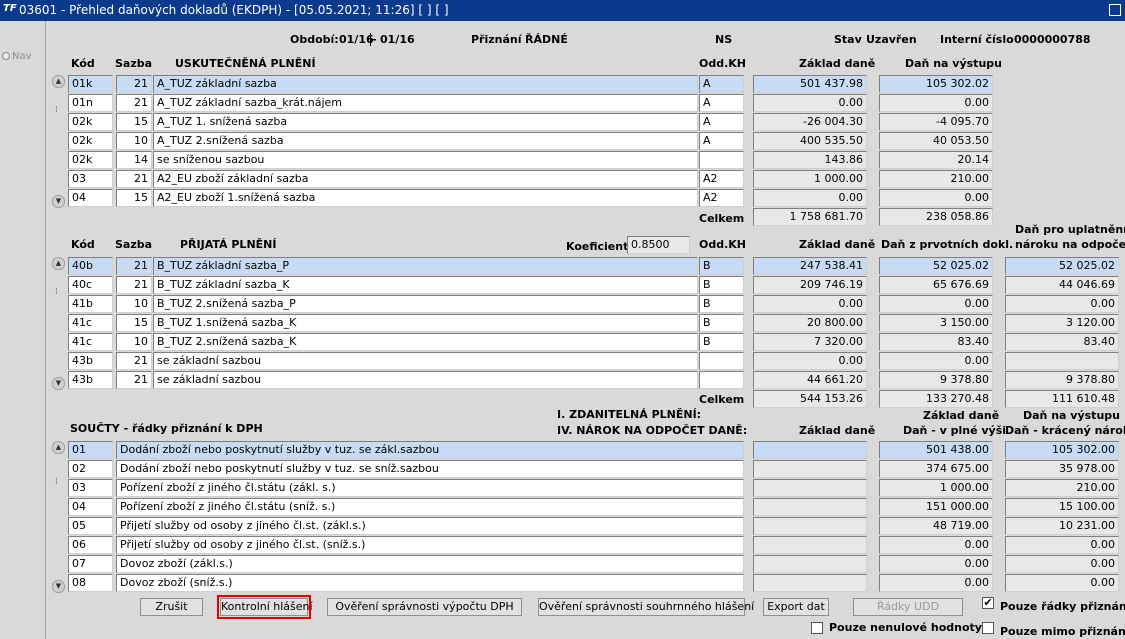 This screenshot has width=1125, height=639. What do you see at coordinates (1062, 469) in the screenshot?
I see `row-right: 35 978.00` at bounding box center [1062, 469].